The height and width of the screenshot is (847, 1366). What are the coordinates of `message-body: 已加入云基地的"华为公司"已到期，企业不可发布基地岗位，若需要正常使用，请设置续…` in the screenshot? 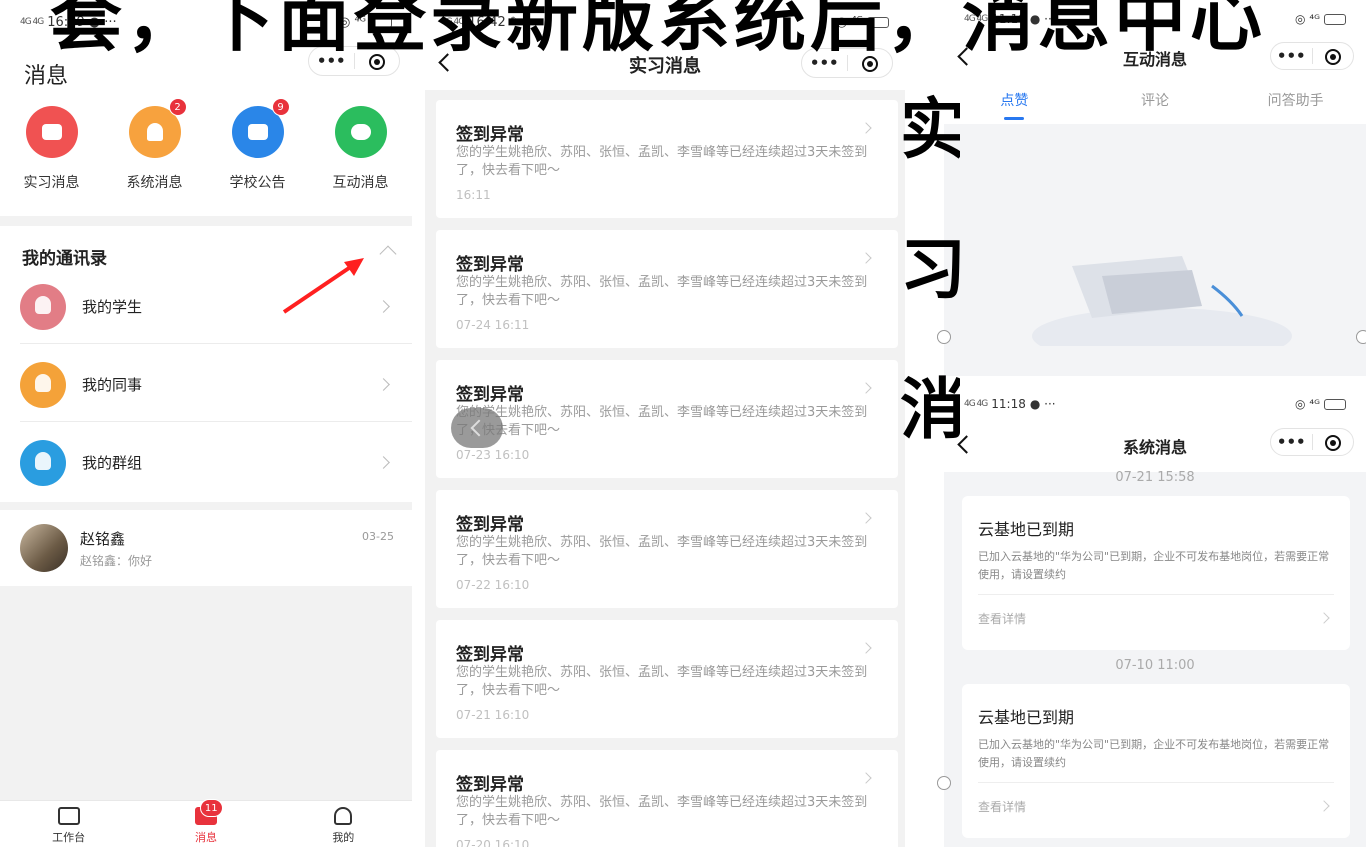 It's located at (1154, 753).